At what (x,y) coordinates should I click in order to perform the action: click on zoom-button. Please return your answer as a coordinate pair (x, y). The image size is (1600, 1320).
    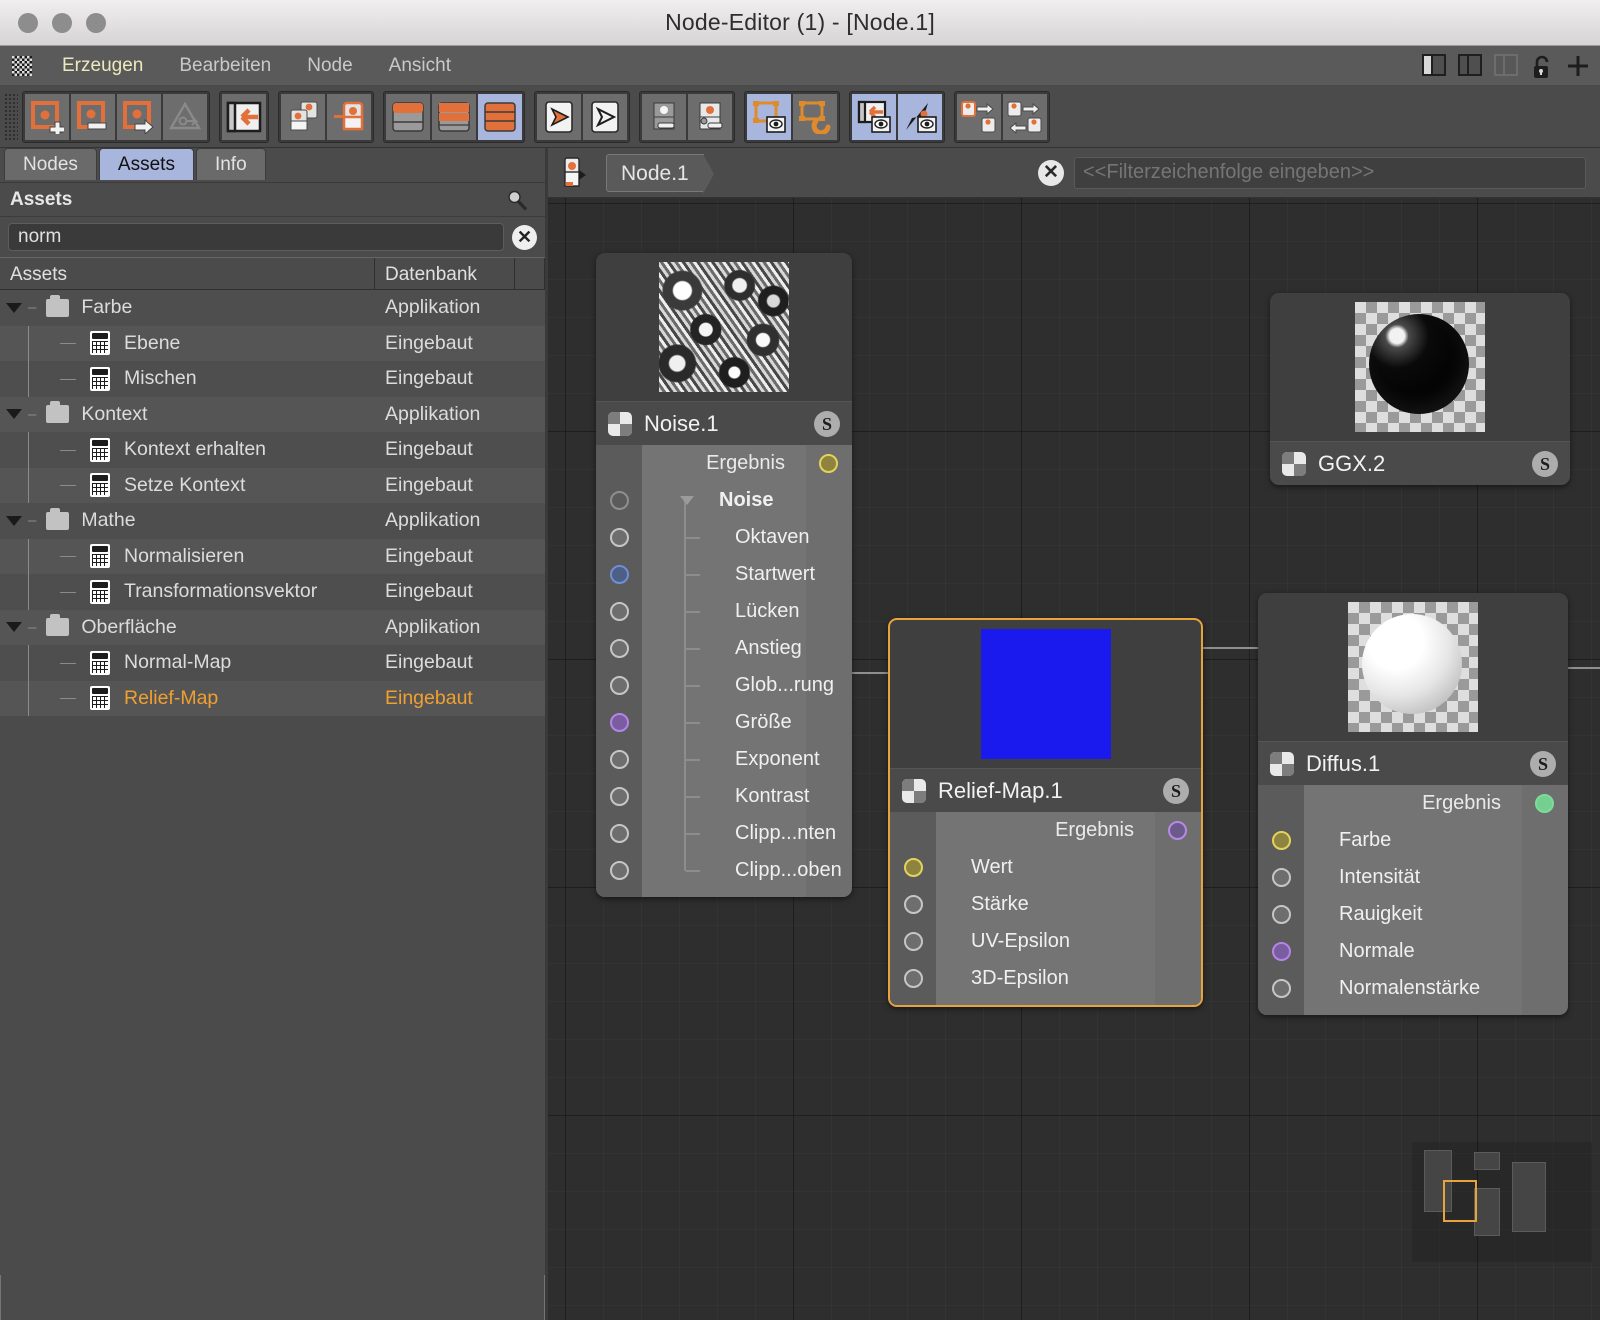
    Looking at the image, I should click on (96, 22).